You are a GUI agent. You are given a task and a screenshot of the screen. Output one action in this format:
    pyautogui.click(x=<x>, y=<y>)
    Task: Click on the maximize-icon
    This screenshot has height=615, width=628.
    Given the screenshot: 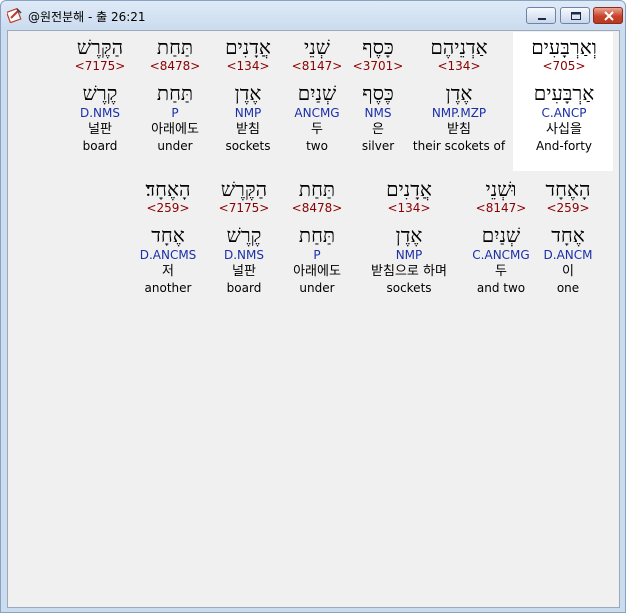 What is the action you would take?
    pyautogui.click(x=576, y=16)
    